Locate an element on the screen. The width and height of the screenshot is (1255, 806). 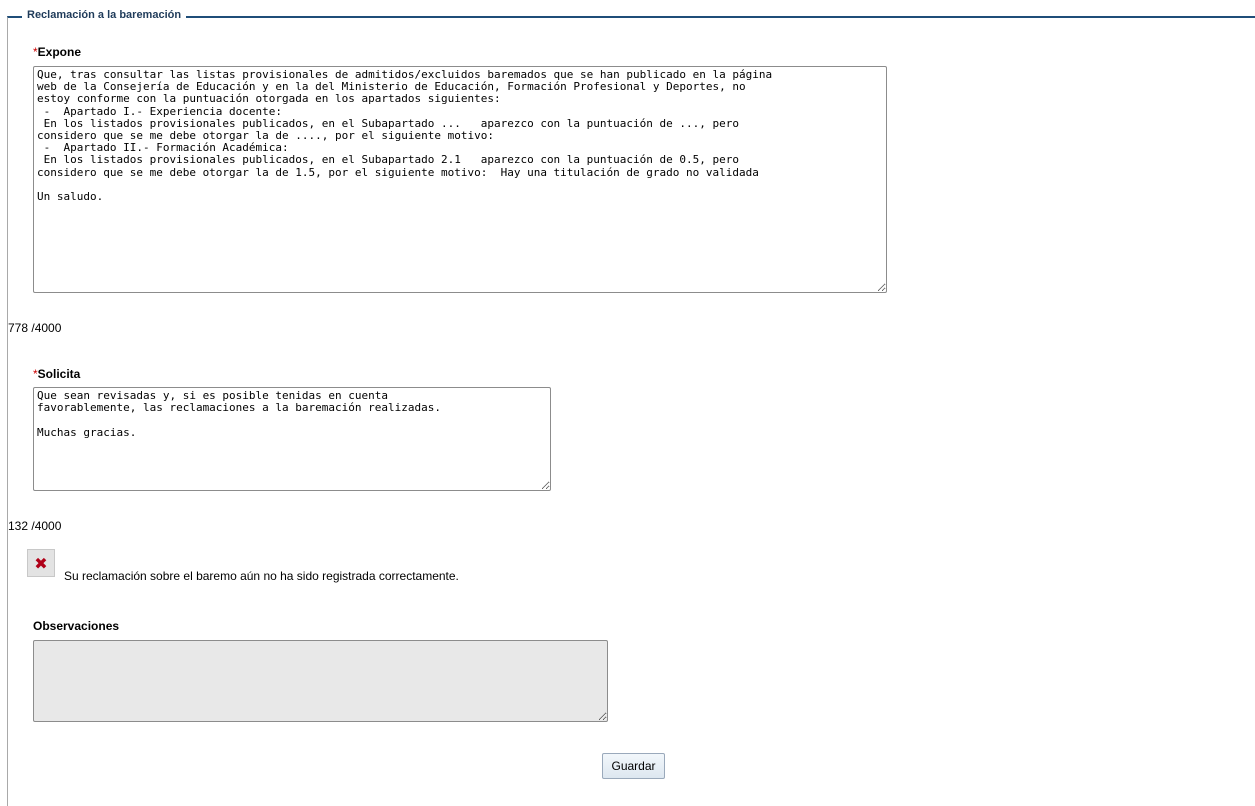
expone-label-text: Expone is located at coordinates (59, 52).